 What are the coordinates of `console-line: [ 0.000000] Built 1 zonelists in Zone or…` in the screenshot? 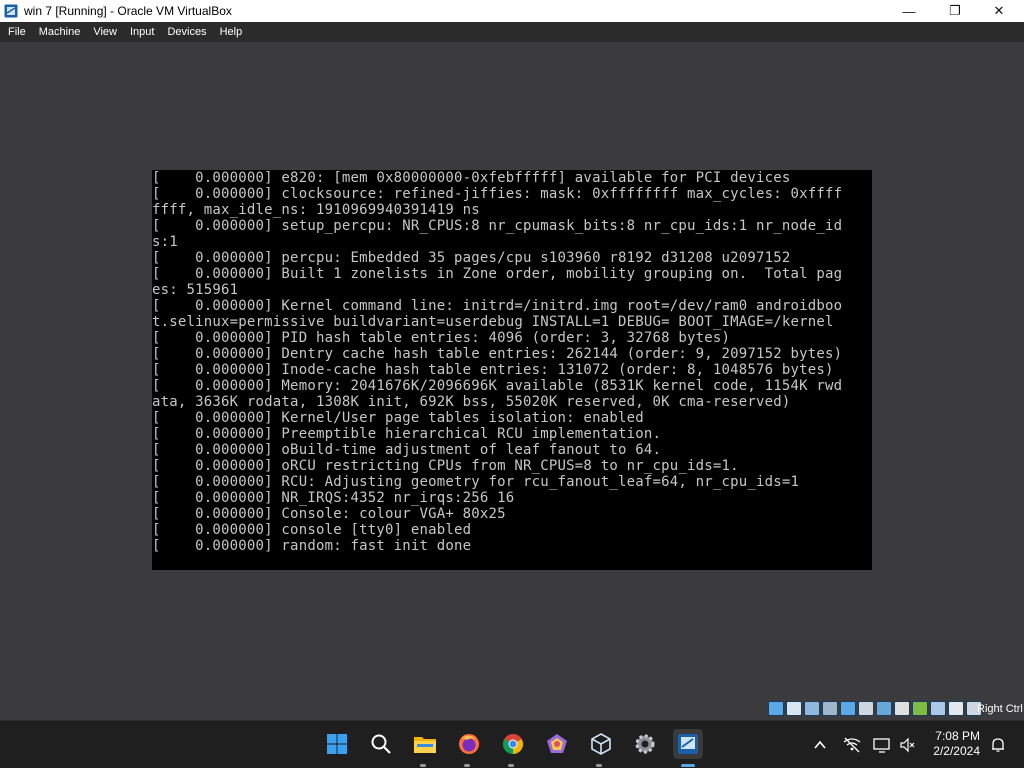 It's located at (497, 274).